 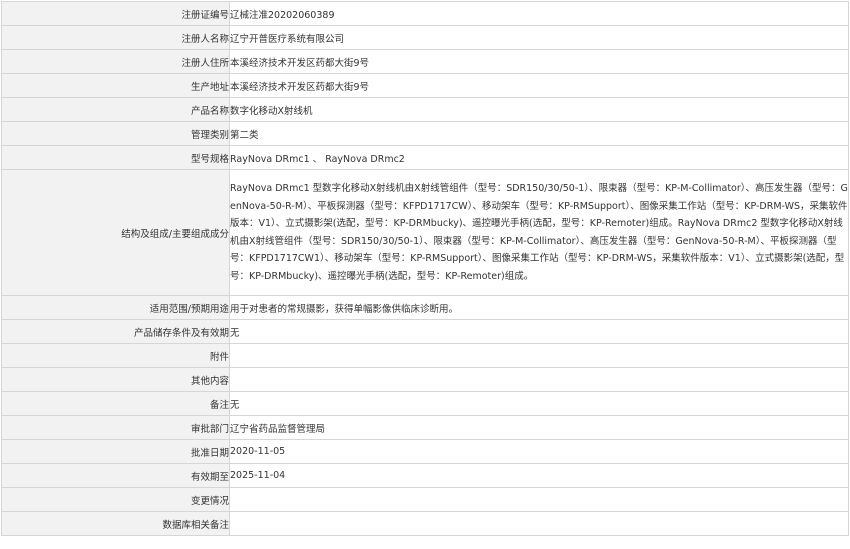 What do you see at coordinates (115, 133) in the screenshot?
I see `row-label: 管理类别` at bounding box center [115, 133].